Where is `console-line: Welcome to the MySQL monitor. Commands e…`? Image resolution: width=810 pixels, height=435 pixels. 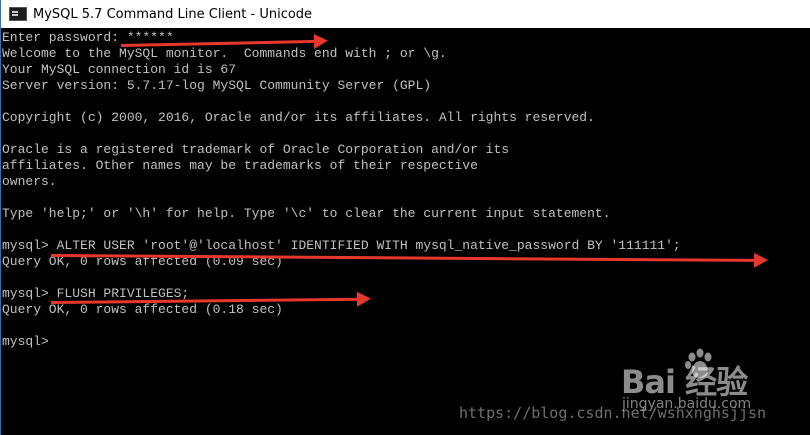
console-line: Welcome to the MySQL monitor. Commands e… is located at coordinates (224, 53).